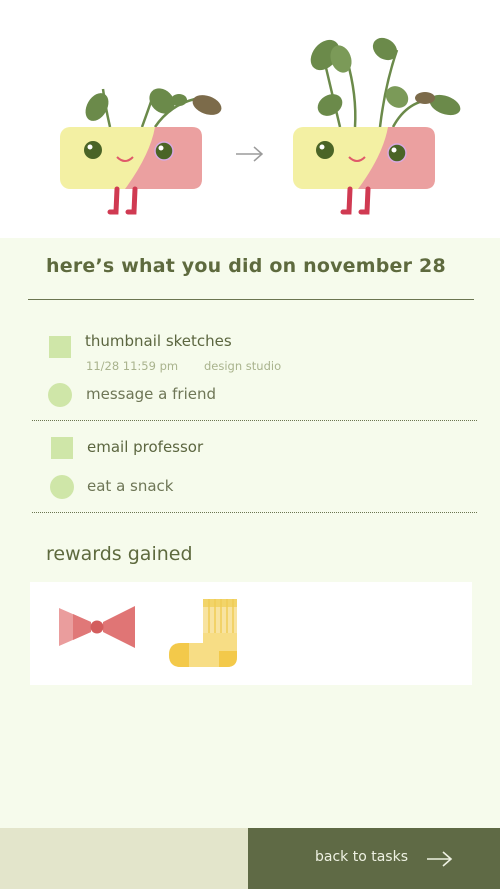  Describe the element at coordinates (124, 858) in the screenshot. I see `footer-spacer` at that location.